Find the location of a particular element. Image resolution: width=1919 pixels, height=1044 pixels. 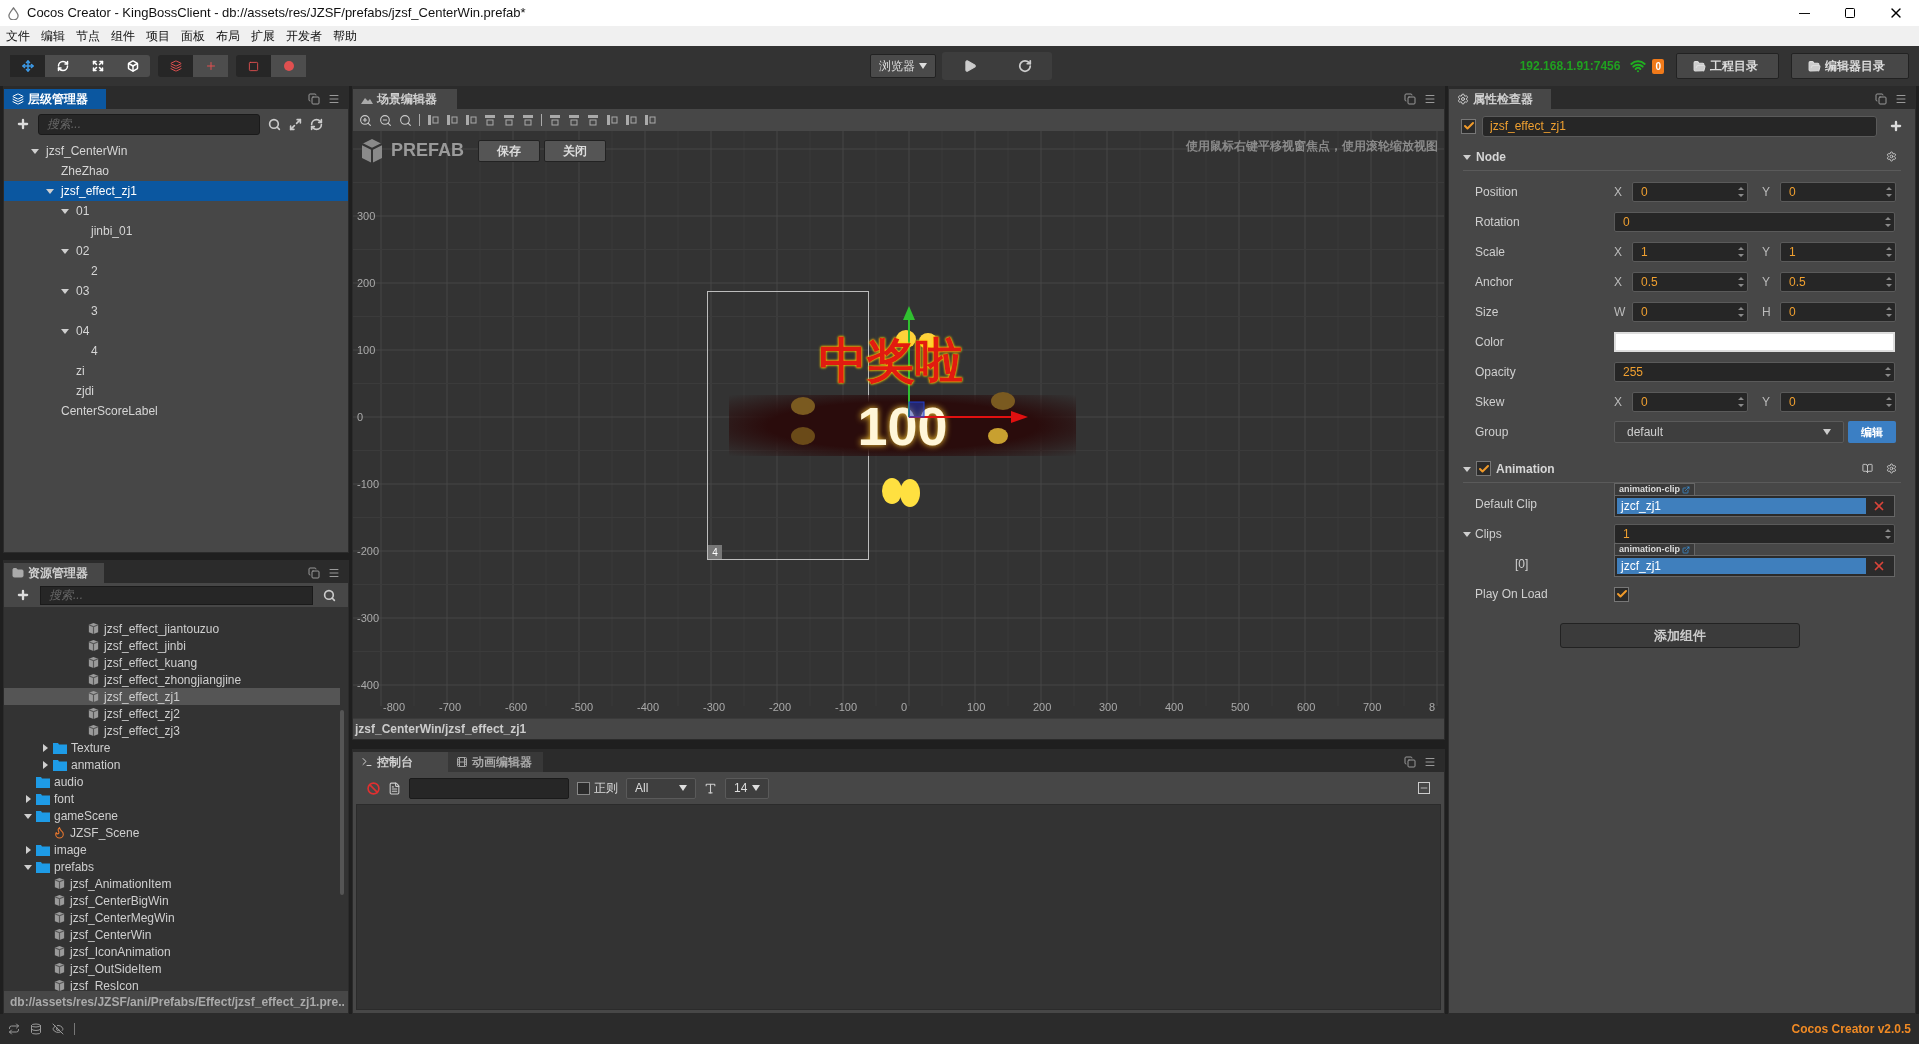

prefab-button: 保存 is located at coordinates (509, 150).